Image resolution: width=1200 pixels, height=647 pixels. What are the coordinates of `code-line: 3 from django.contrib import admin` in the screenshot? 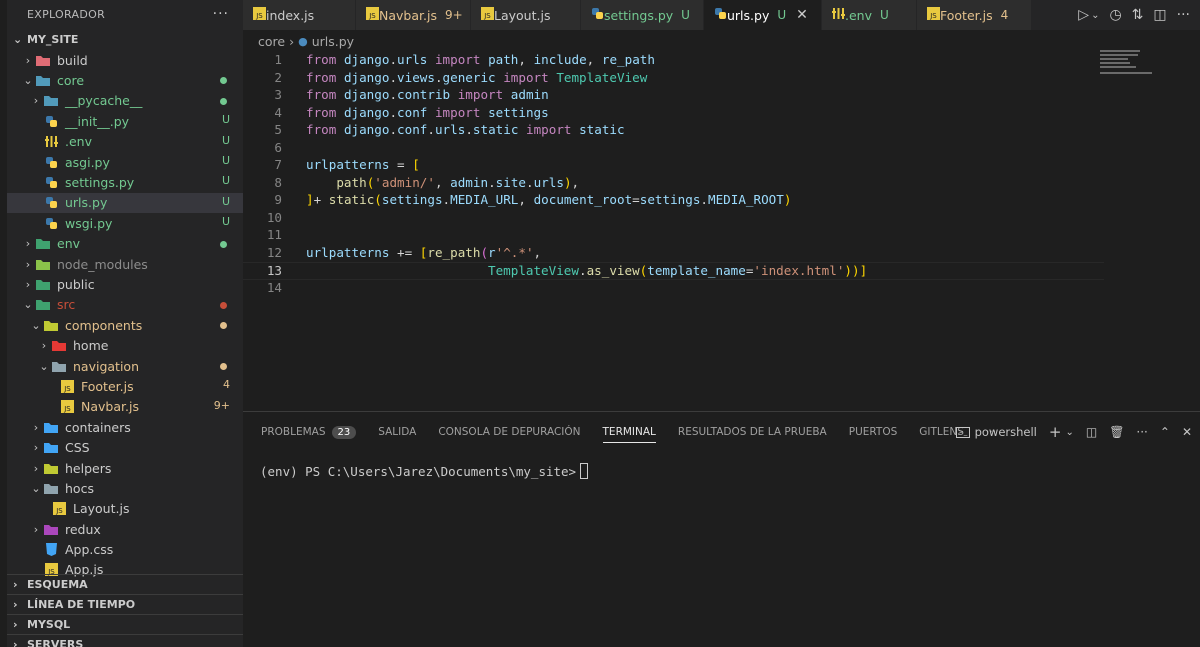 It's located at (673, 96).